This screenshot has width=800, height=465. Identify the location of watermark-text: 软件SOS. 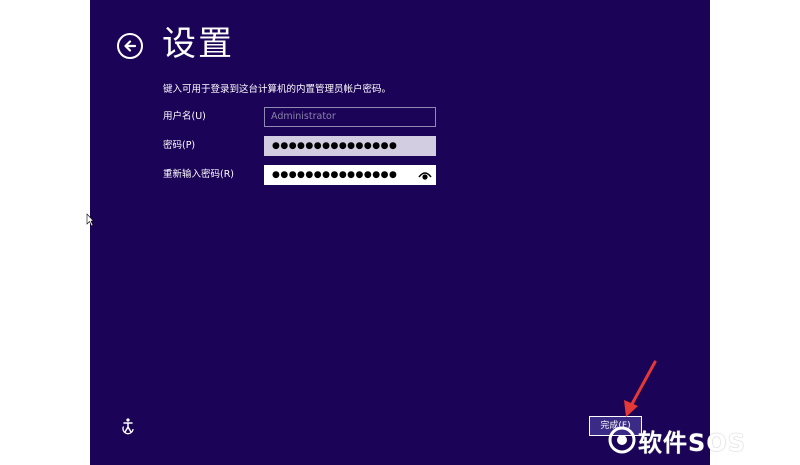
(692, 442).